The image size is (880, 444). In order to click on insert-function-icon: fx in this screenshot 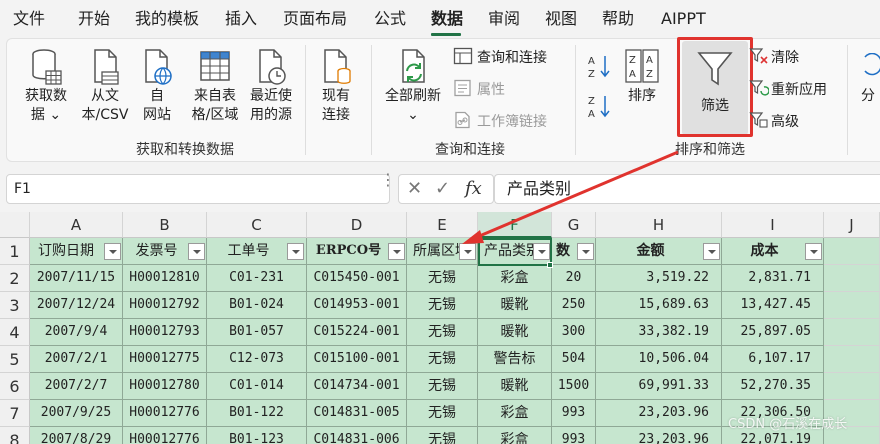, I will do `click(473, 188)`.